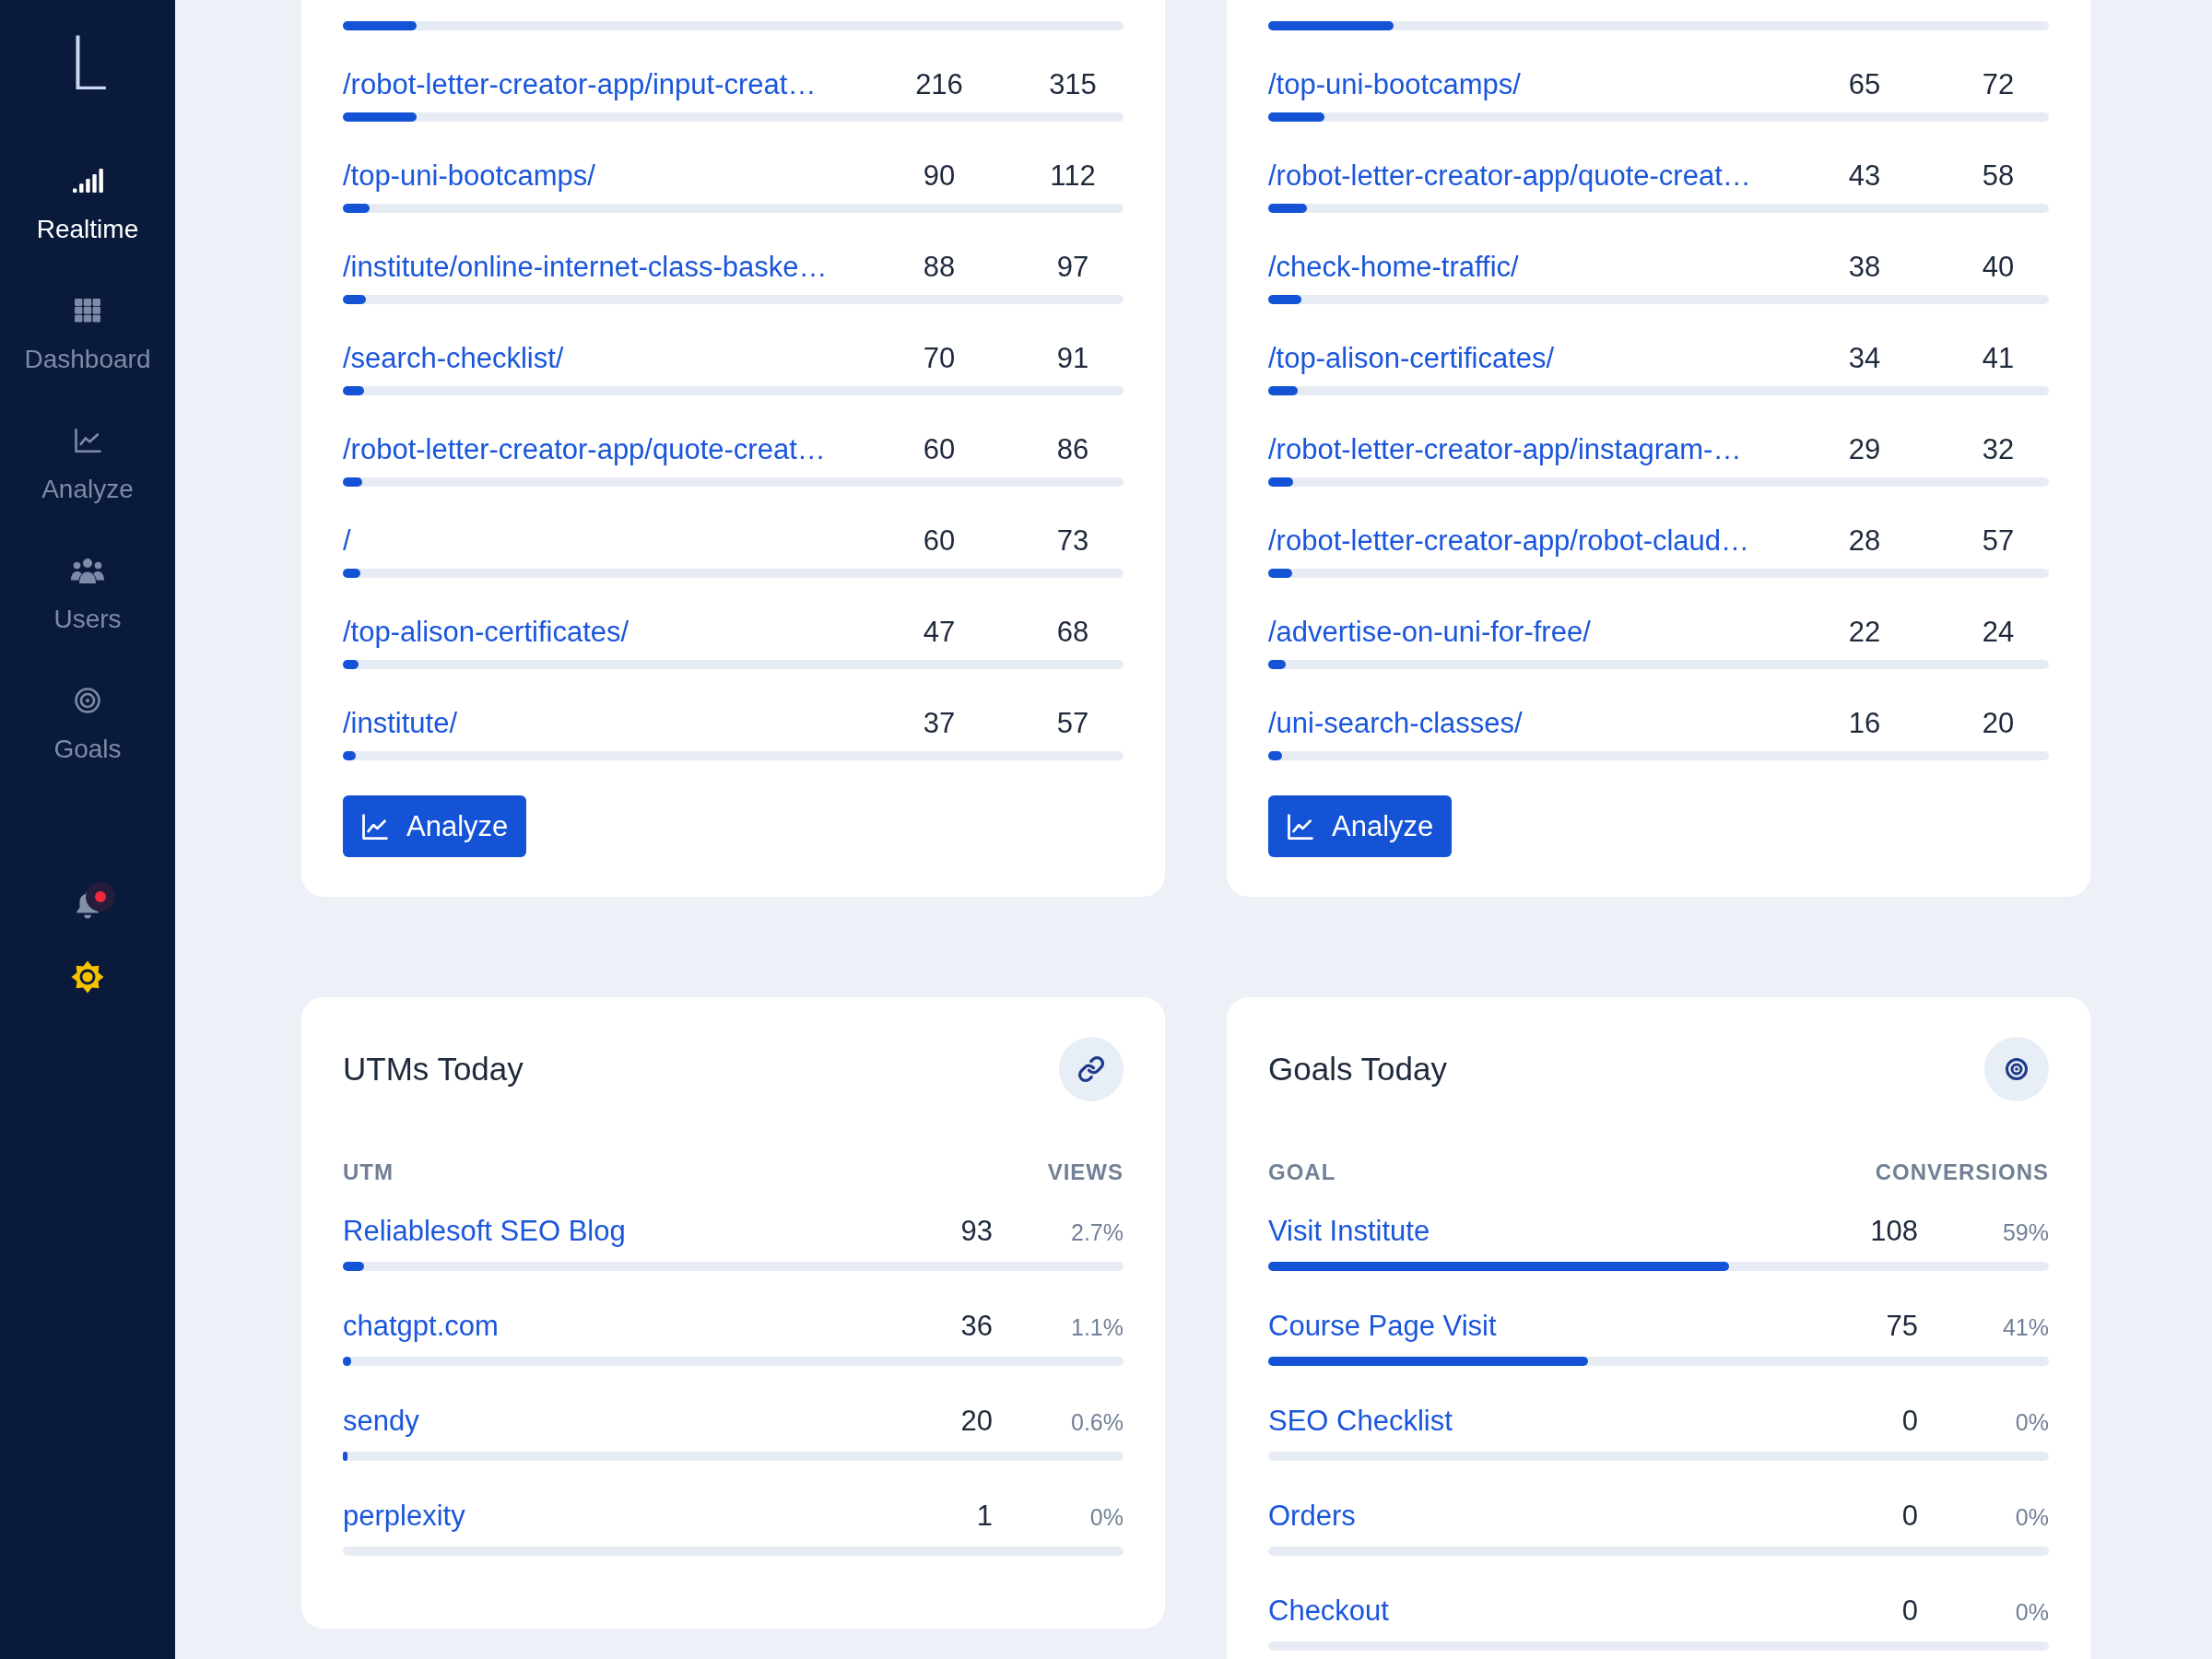 This screenshot has height=1659, width=2212. Describe the element at coordinates (1357, 1069) in the screenshot. I see `card-title: Goals Today` at that location.